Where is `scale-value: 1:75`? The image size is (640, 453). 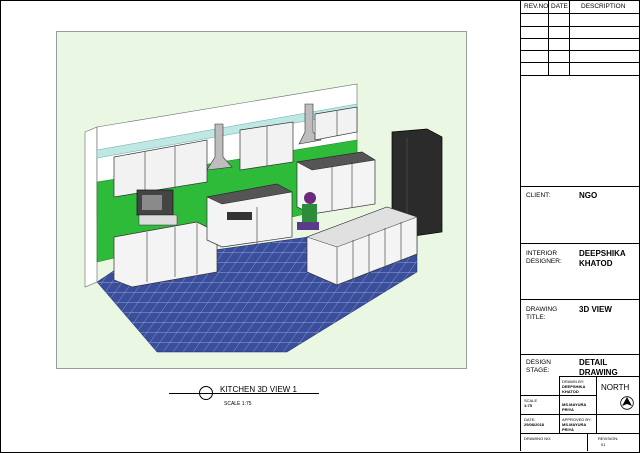
scale-value: 1:75 is located at coordinates (528, 405).